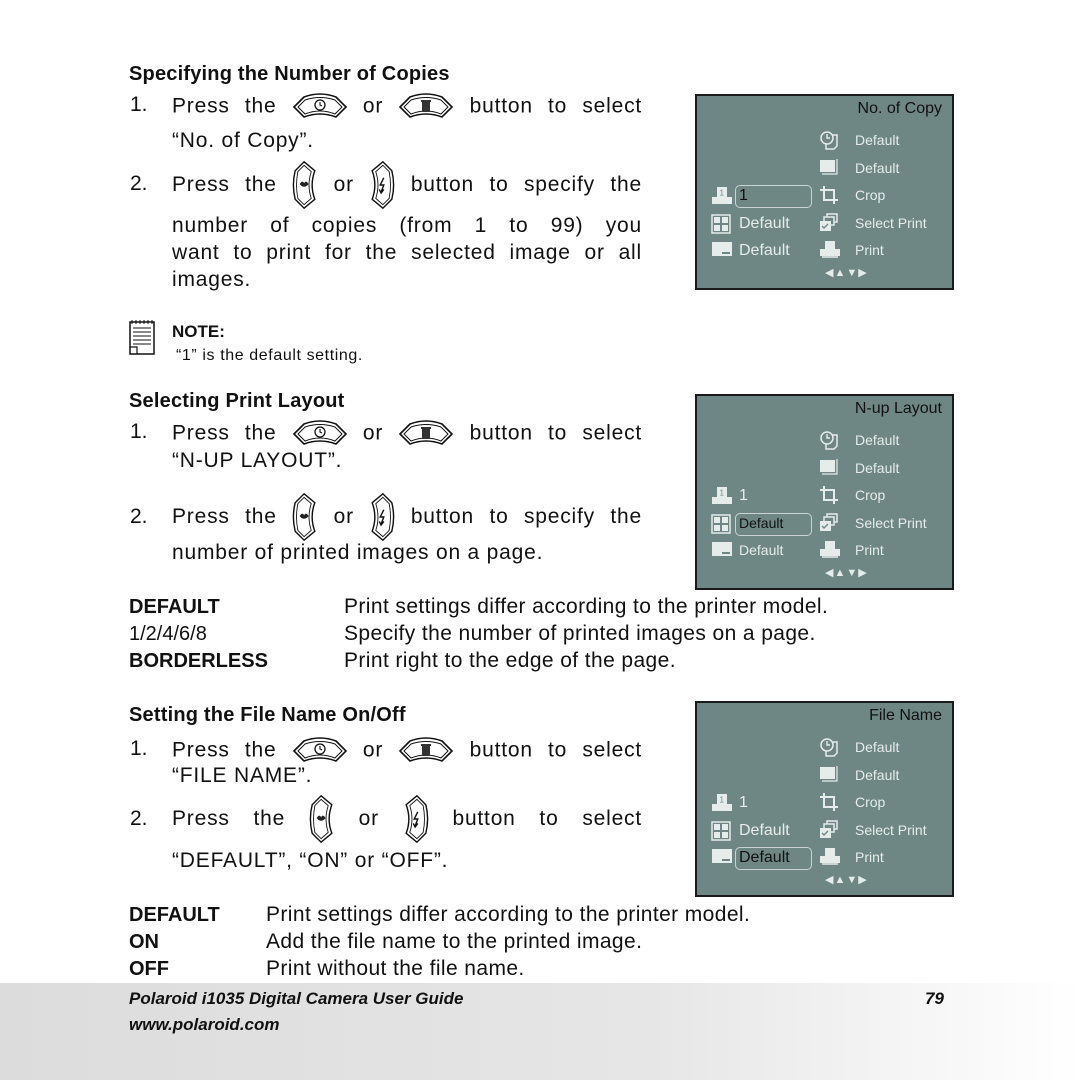 The height and width of the screenshot is (1080, 1080). I want to click on note-text: “1” is the default setting., so click(269, 355).